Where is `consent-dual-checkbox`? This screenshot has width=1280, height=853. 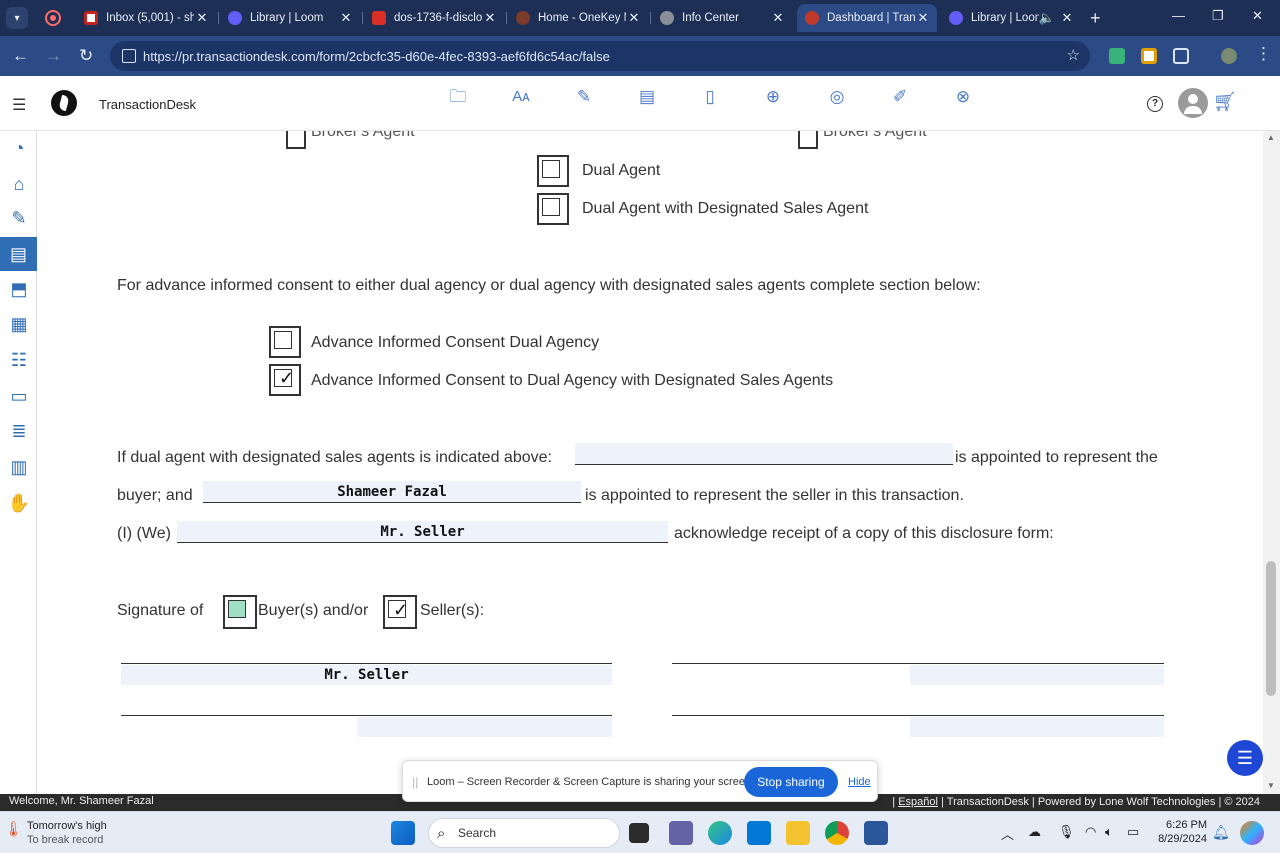 consent-dual-checkbox is located at coordinates (285, 342).